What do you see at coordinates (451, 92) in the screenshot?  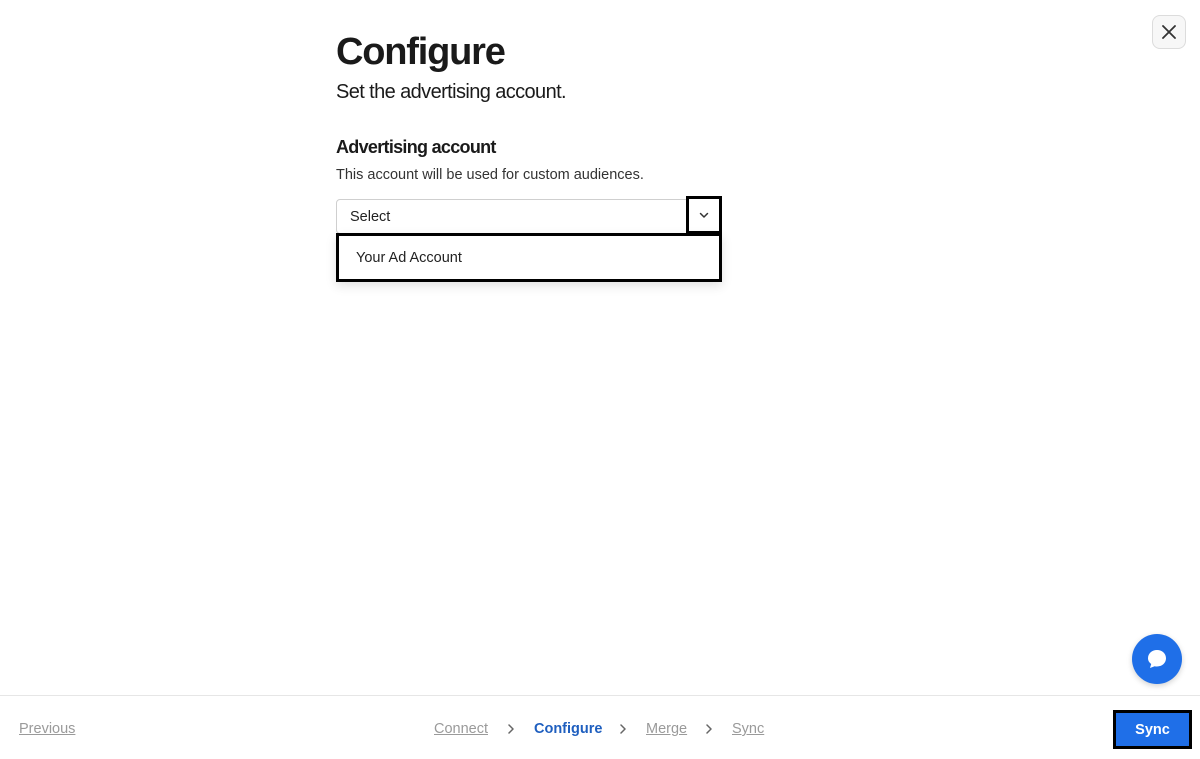 I see `page-subtitle: Set the advertising account.` at bounding box center [451, 92].